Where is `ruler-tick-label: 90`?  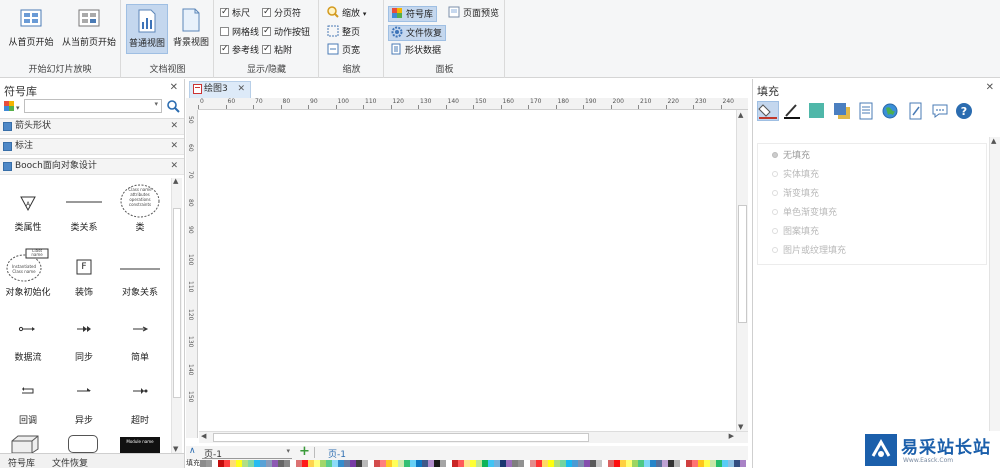
ruler-tick-label: 90 is located at coordinates (190, 230).